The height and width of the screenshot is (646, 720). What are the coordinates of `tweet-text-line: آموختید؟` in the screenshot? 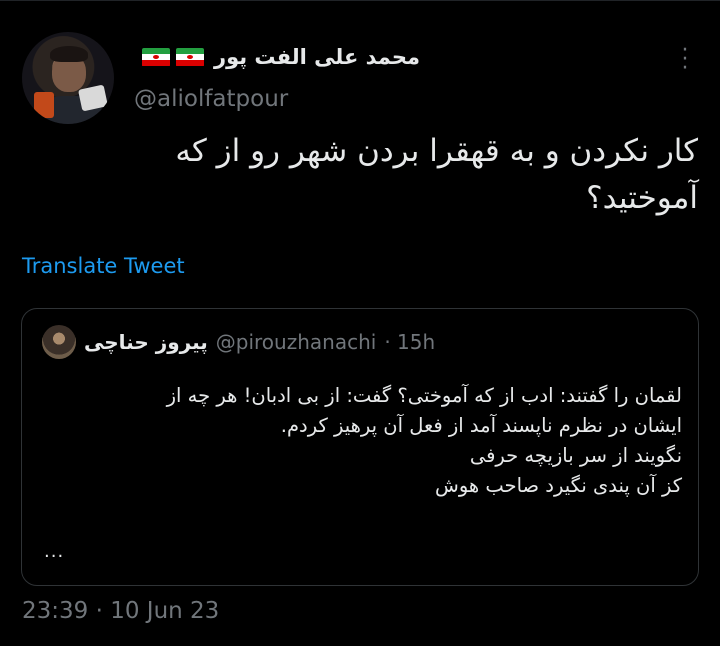 It's located at (642, 198).